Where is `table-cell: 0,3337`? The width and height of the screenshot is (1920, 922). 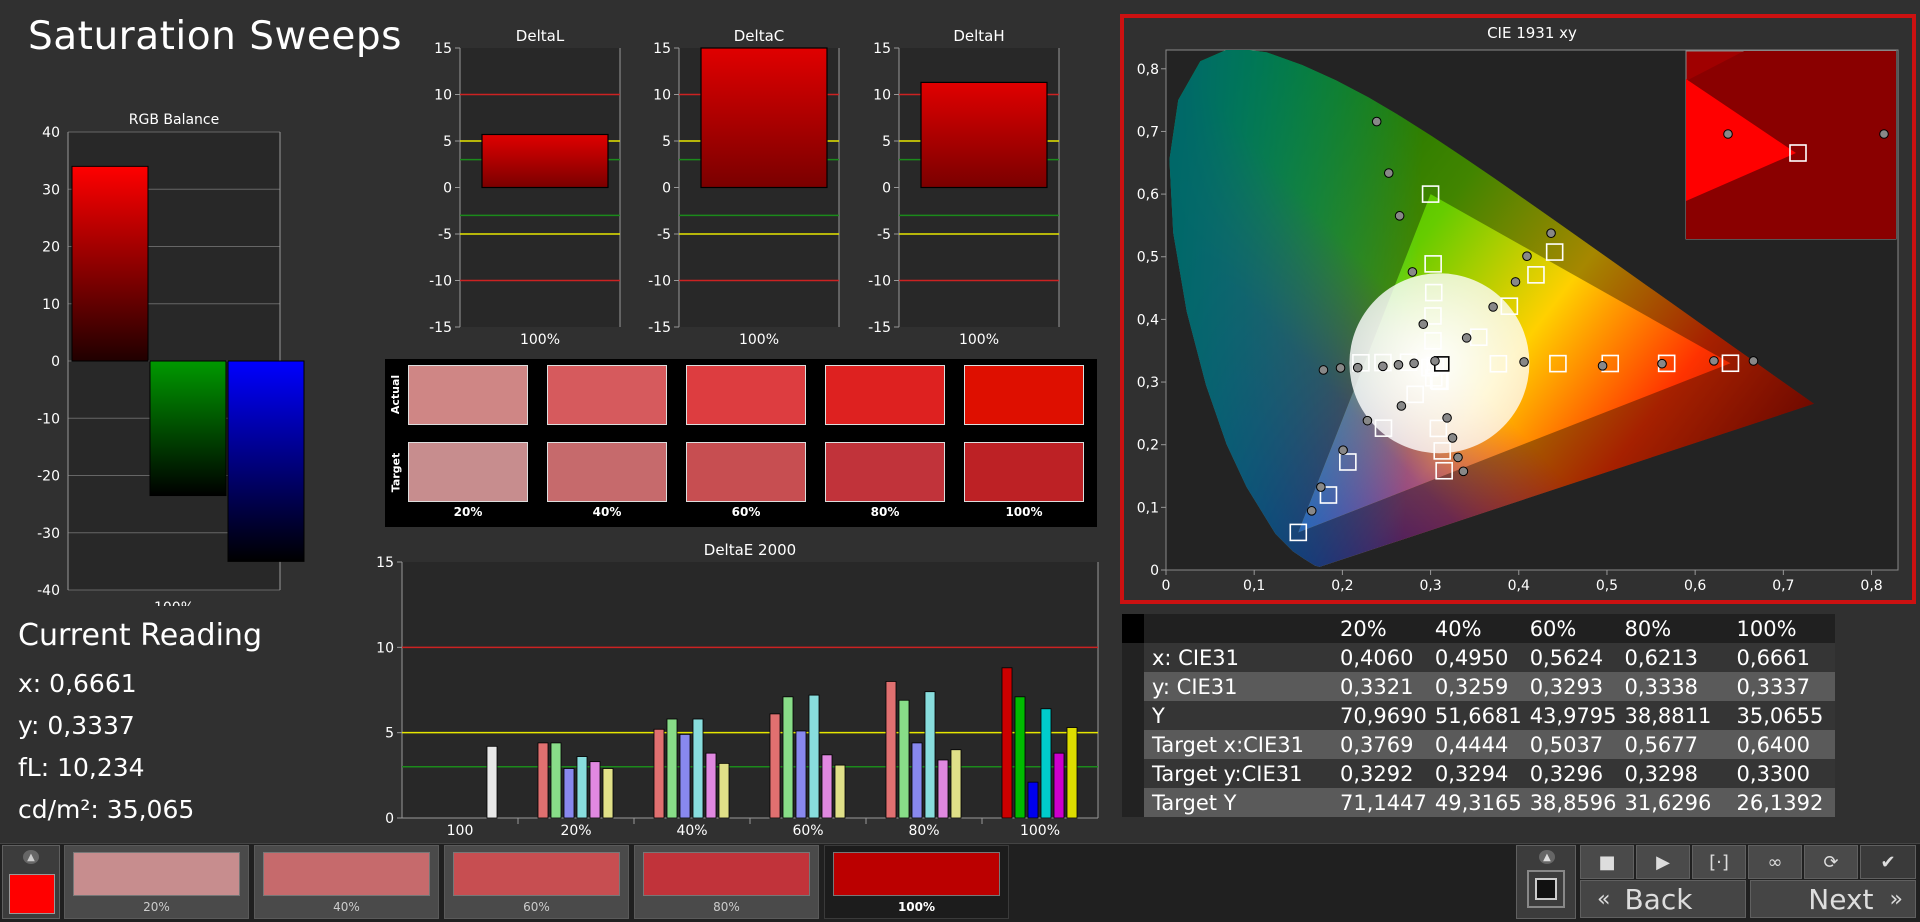
table-cell: 0,3337 is located at coordinates (1781, 686).